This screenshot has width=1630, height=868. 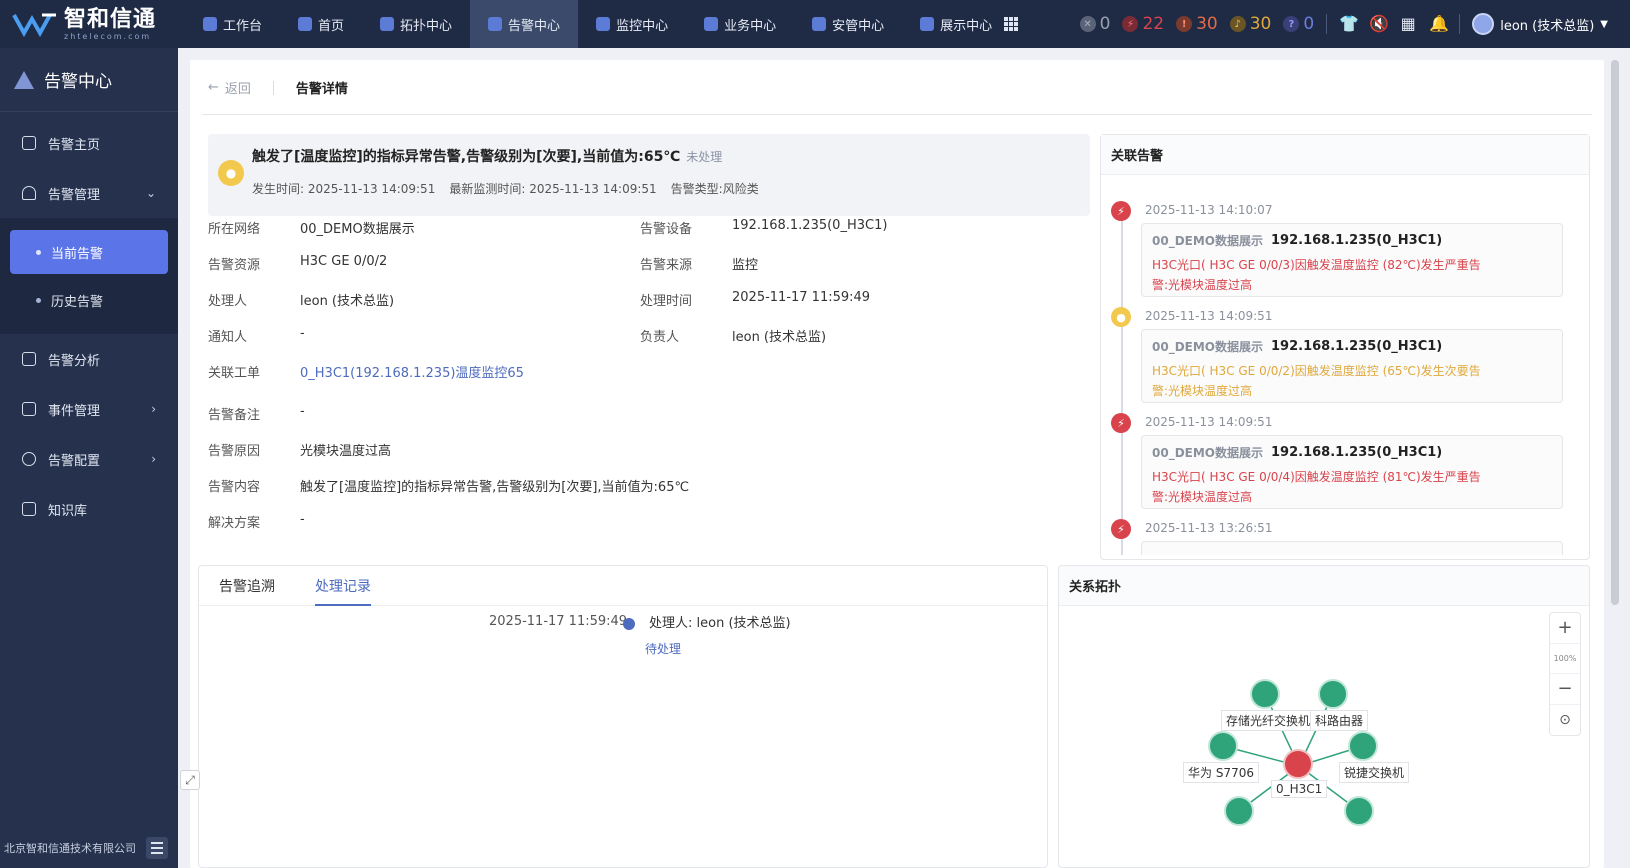 What do you see at coordinates (1143, 24) in the screenshot?
I see `count-critical: ⚡ 22` at bounding box center [1143, 24].